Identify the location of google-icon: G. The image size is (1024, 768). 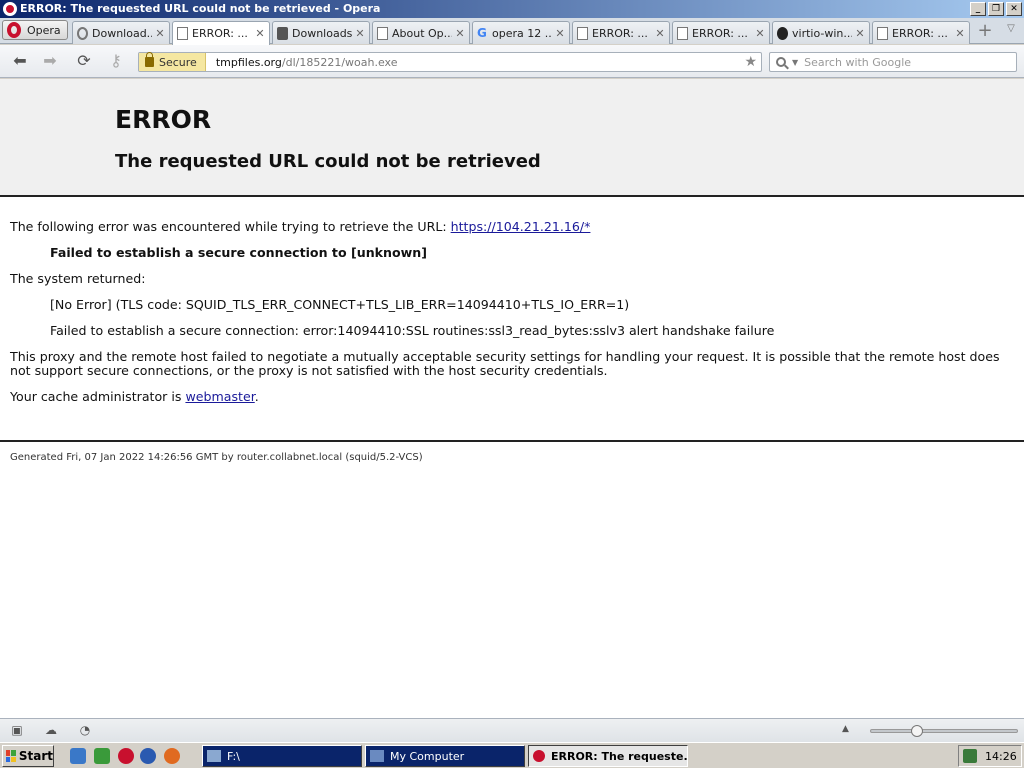
(482, 32).